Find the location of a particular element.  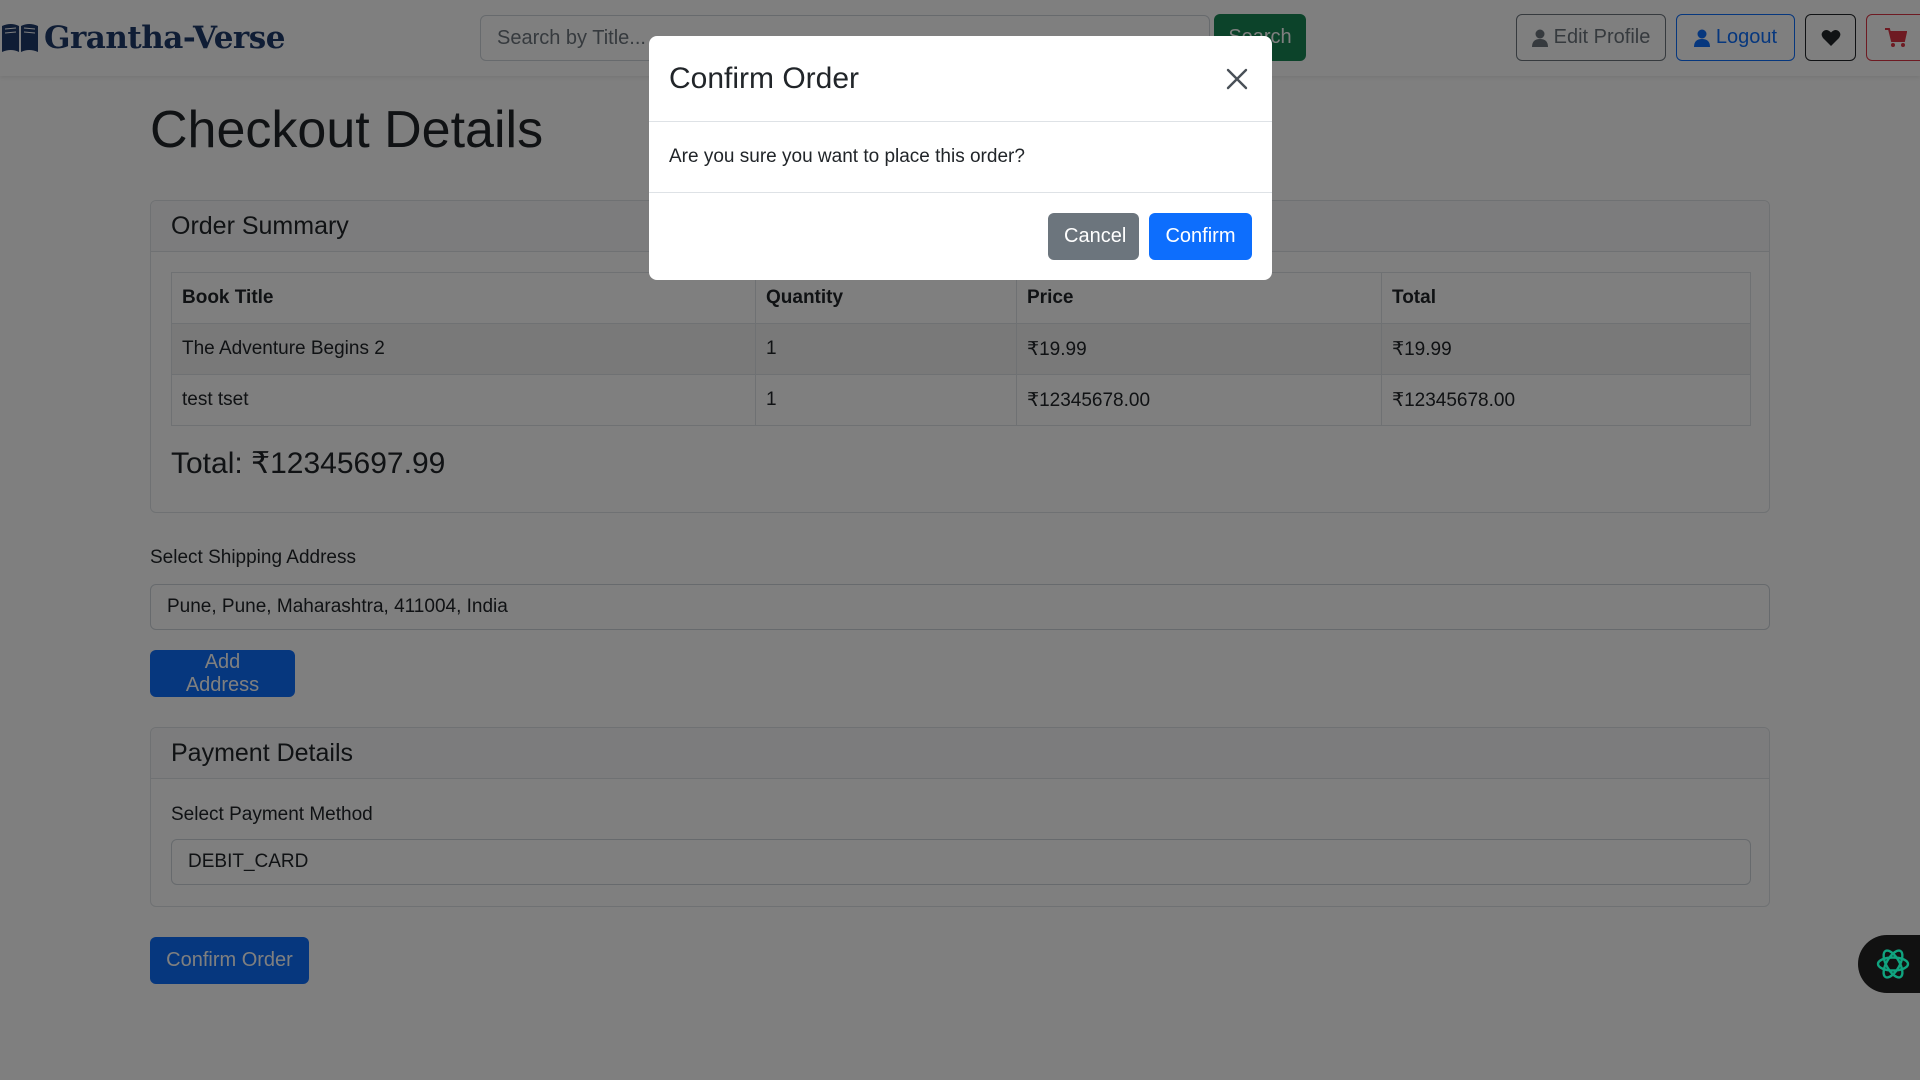

assistant-knot-icon is located at coordinates (1893, 964).